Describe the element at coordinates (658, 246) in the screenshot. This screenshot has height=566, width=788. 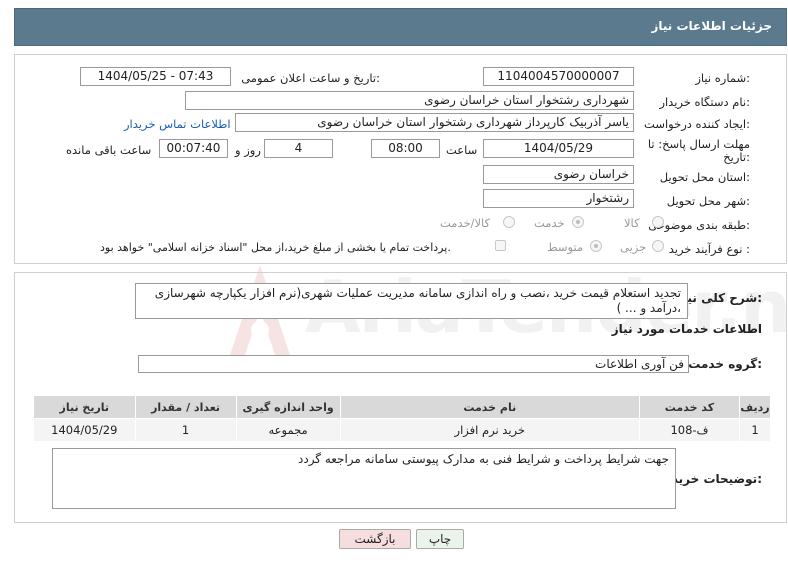
I see `process-radio-minor` at that location.